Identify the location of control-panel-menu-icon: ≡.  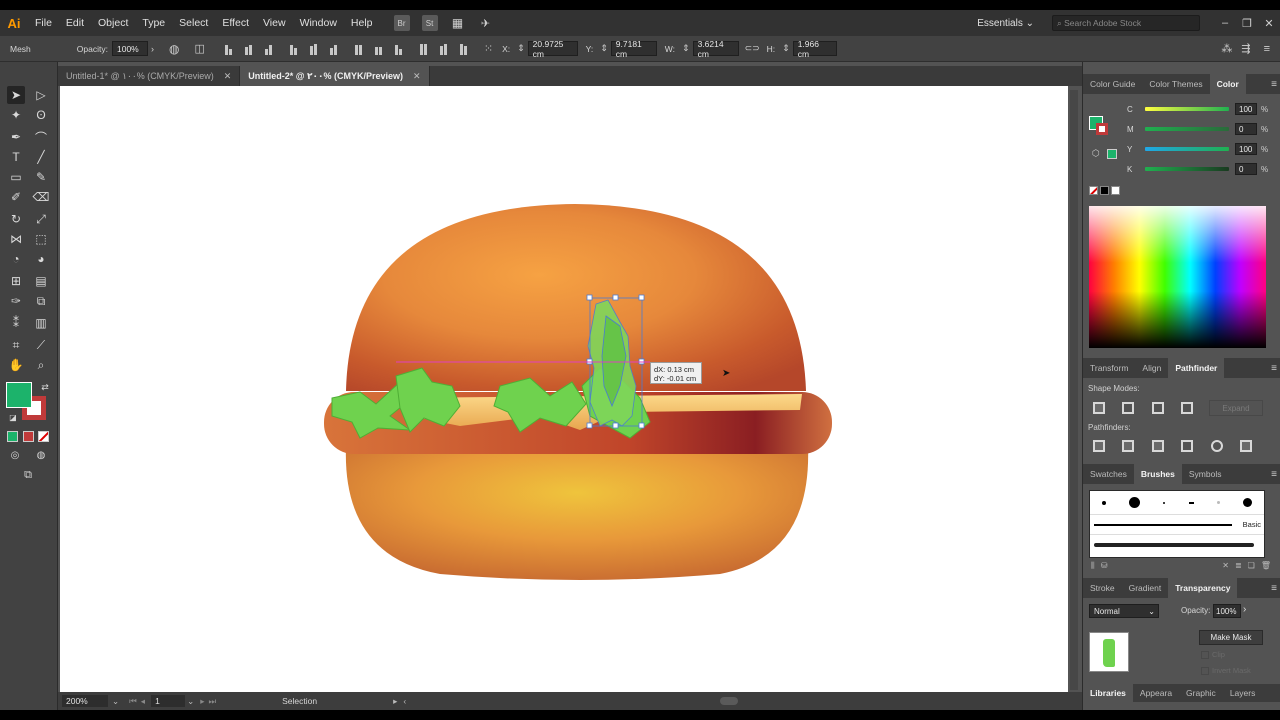
(1267, 49).